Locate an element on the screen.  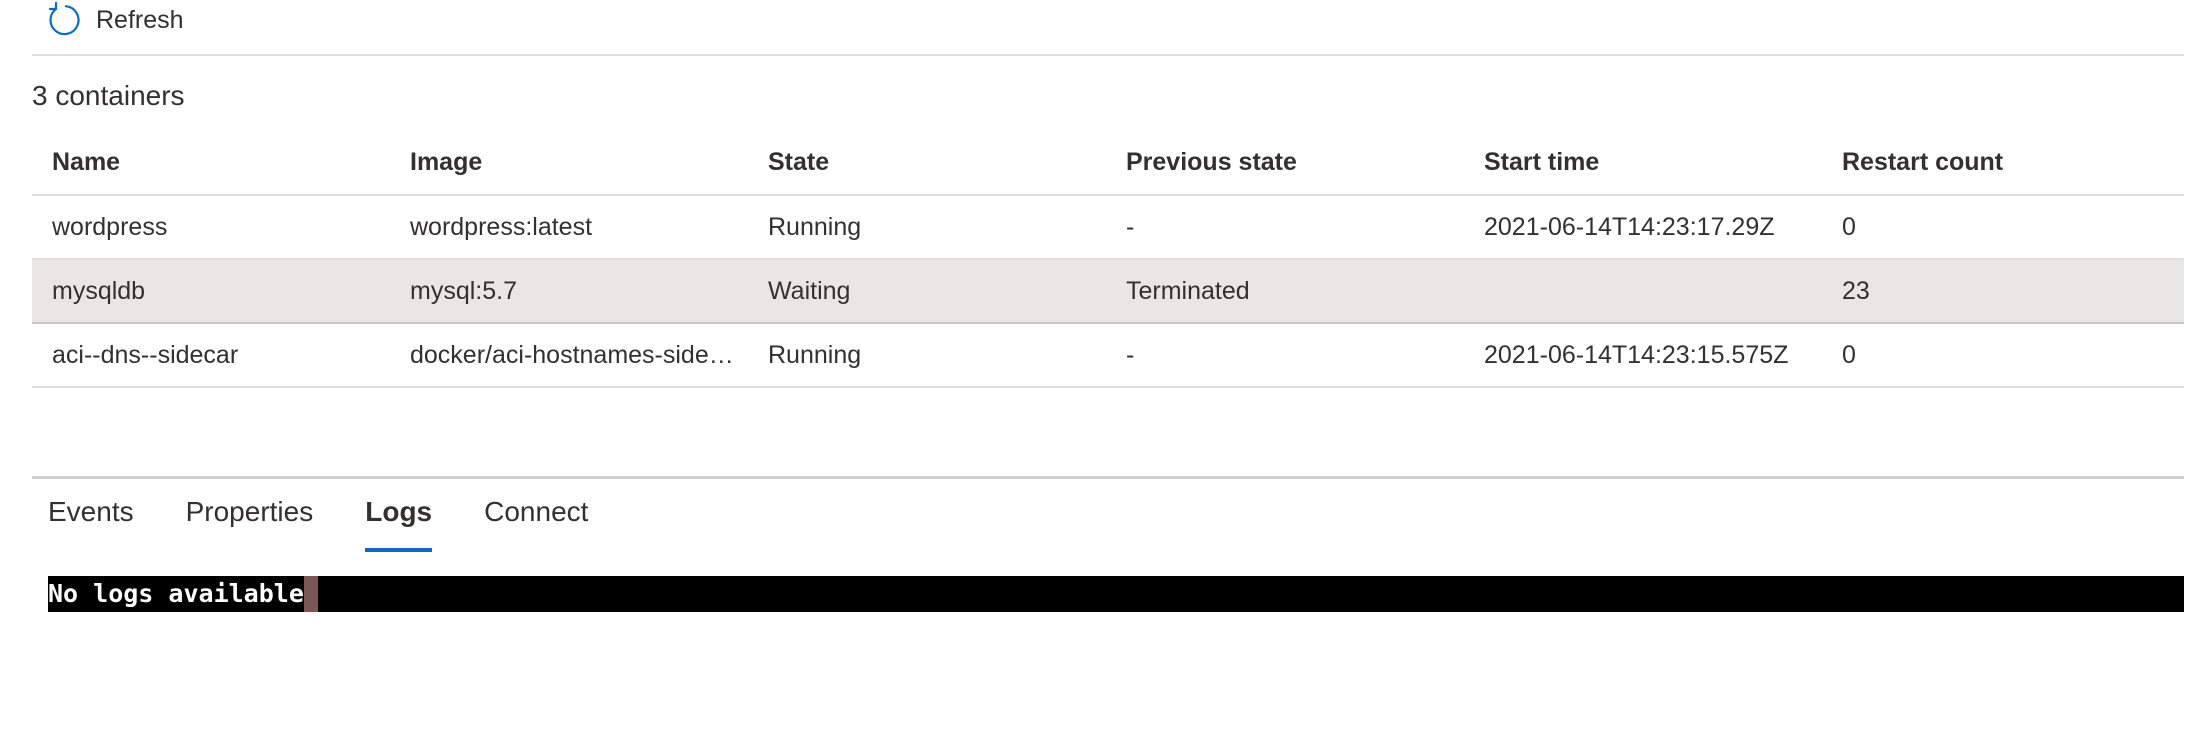
toolbar: Refresh is located at coordinates (1108, 28).